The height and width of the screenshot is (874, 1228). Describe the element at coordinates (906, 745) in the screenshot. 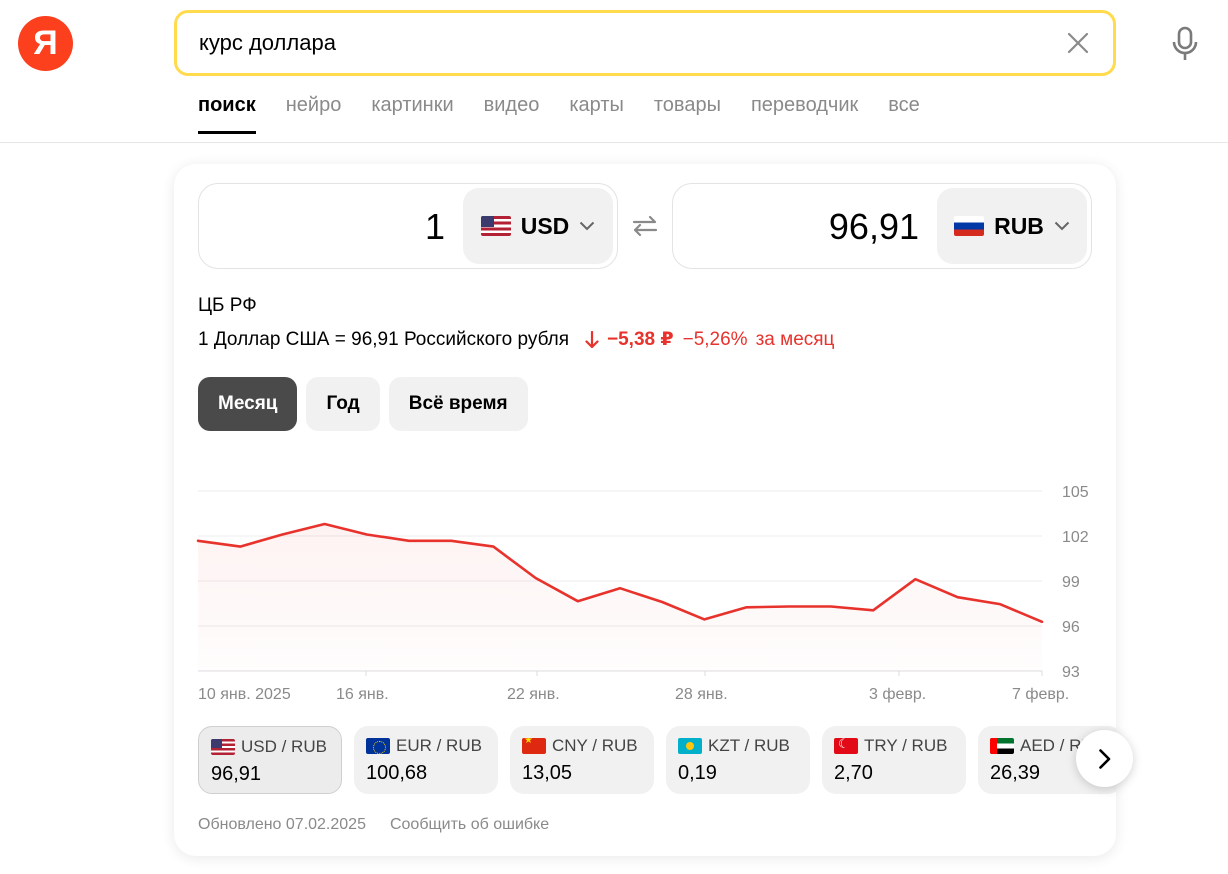

I see `pair-label: TRY / RUB` at that location.